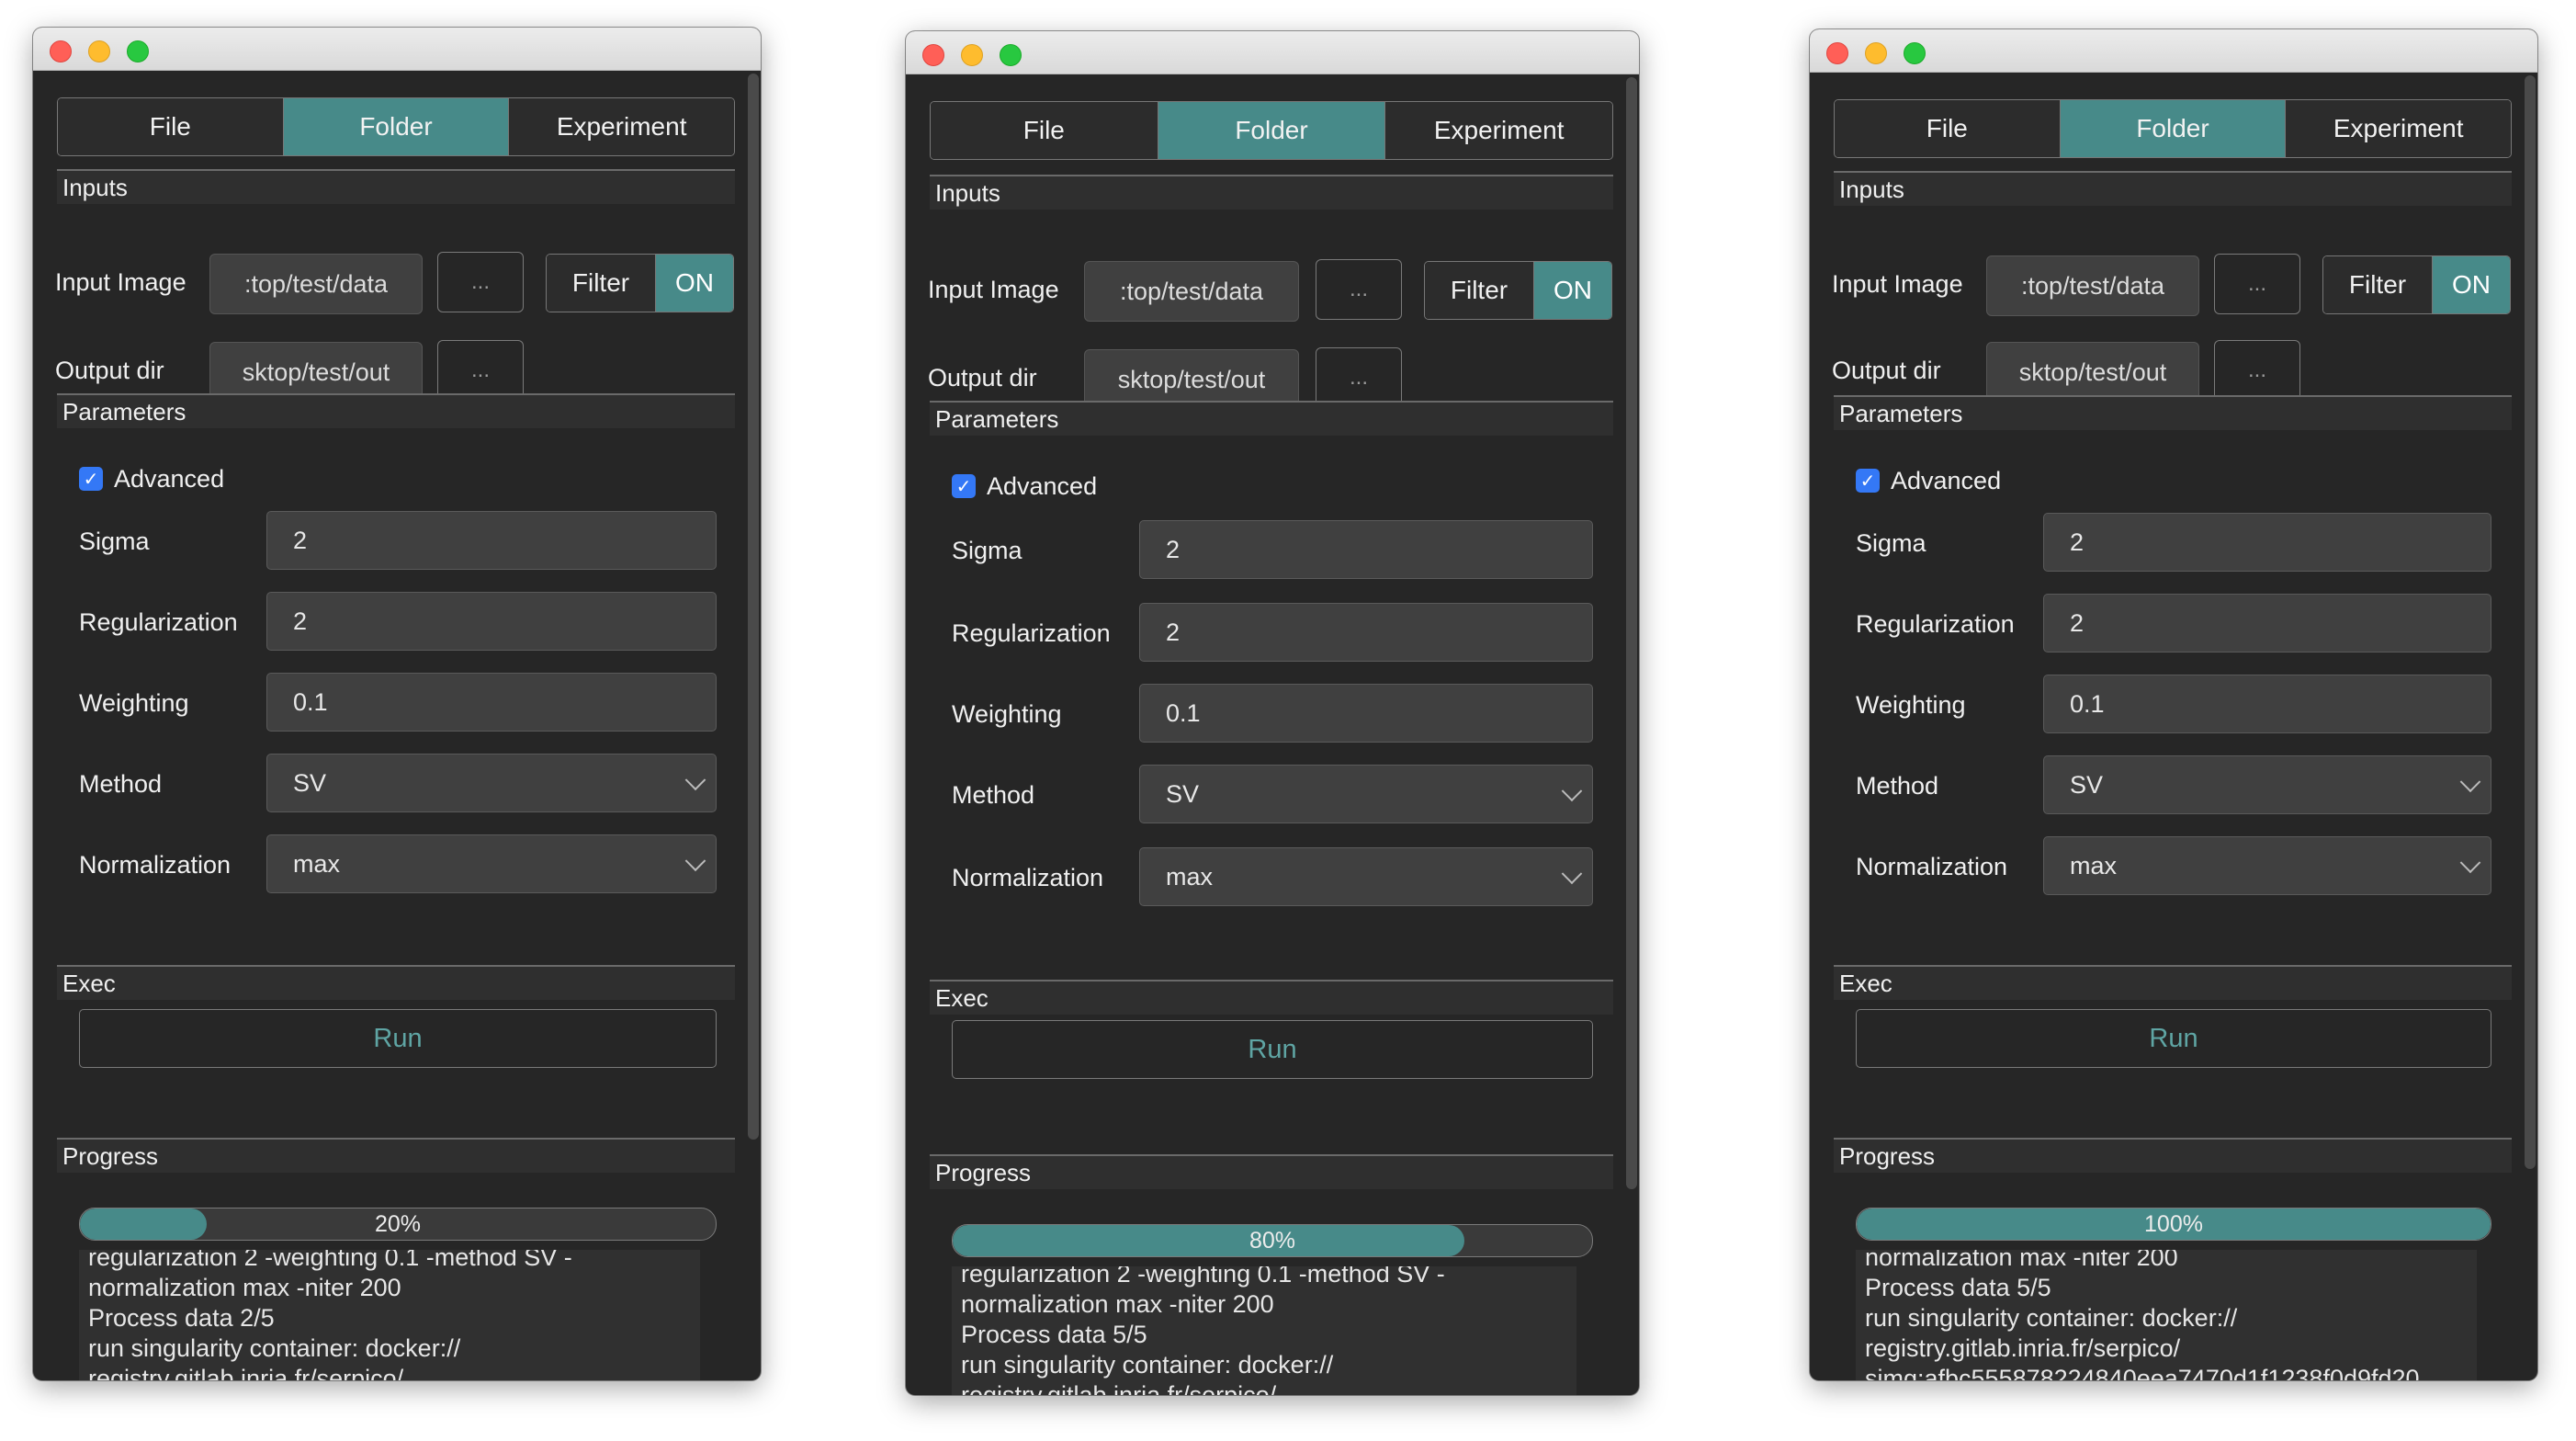  Describe the element at coordinates (398, 1224) in the screenshot. I see `progress-bar: 20%` at that location.